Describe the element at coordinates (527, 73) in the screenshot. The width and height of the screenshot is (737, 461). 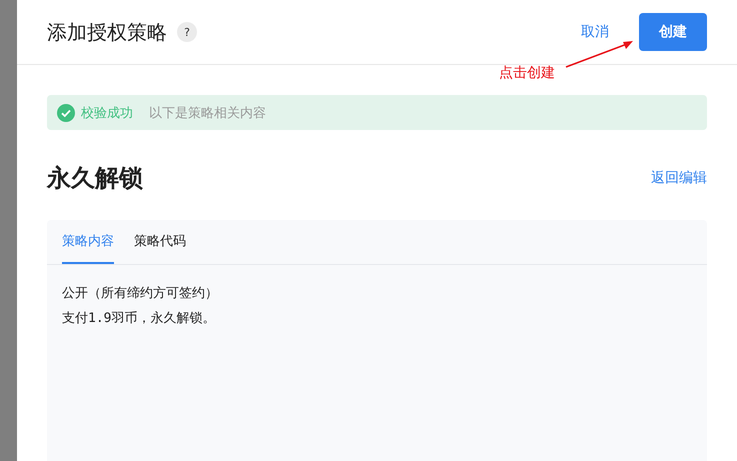
I see `annotation-text: 点击创建` at that location.